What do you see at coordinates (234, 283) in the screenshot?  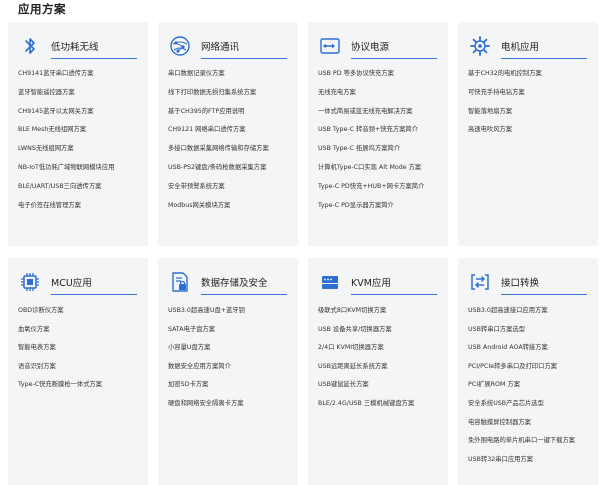 I see `card-title: 数据存储及安全` at bounding box center [234, 283].